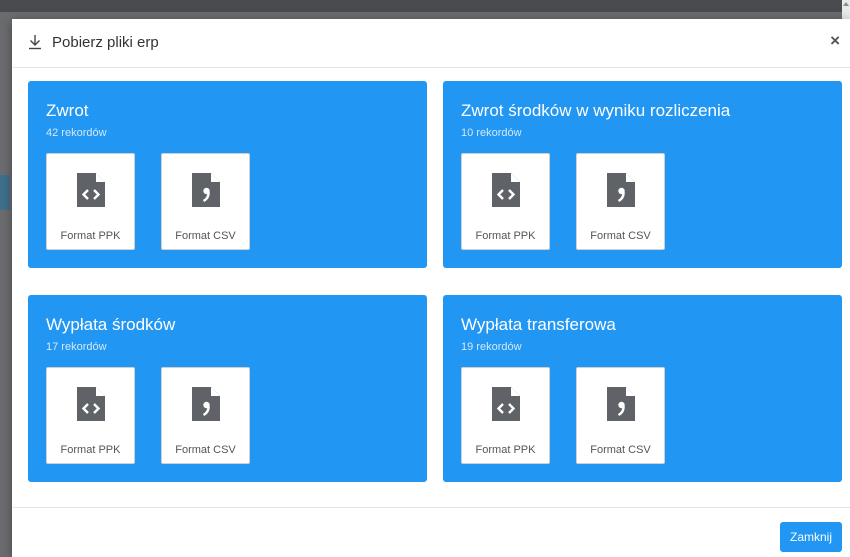  Describe the element at coordinates (810, 537) in the screenshot. I see `close-button: Zamknij` at that location.